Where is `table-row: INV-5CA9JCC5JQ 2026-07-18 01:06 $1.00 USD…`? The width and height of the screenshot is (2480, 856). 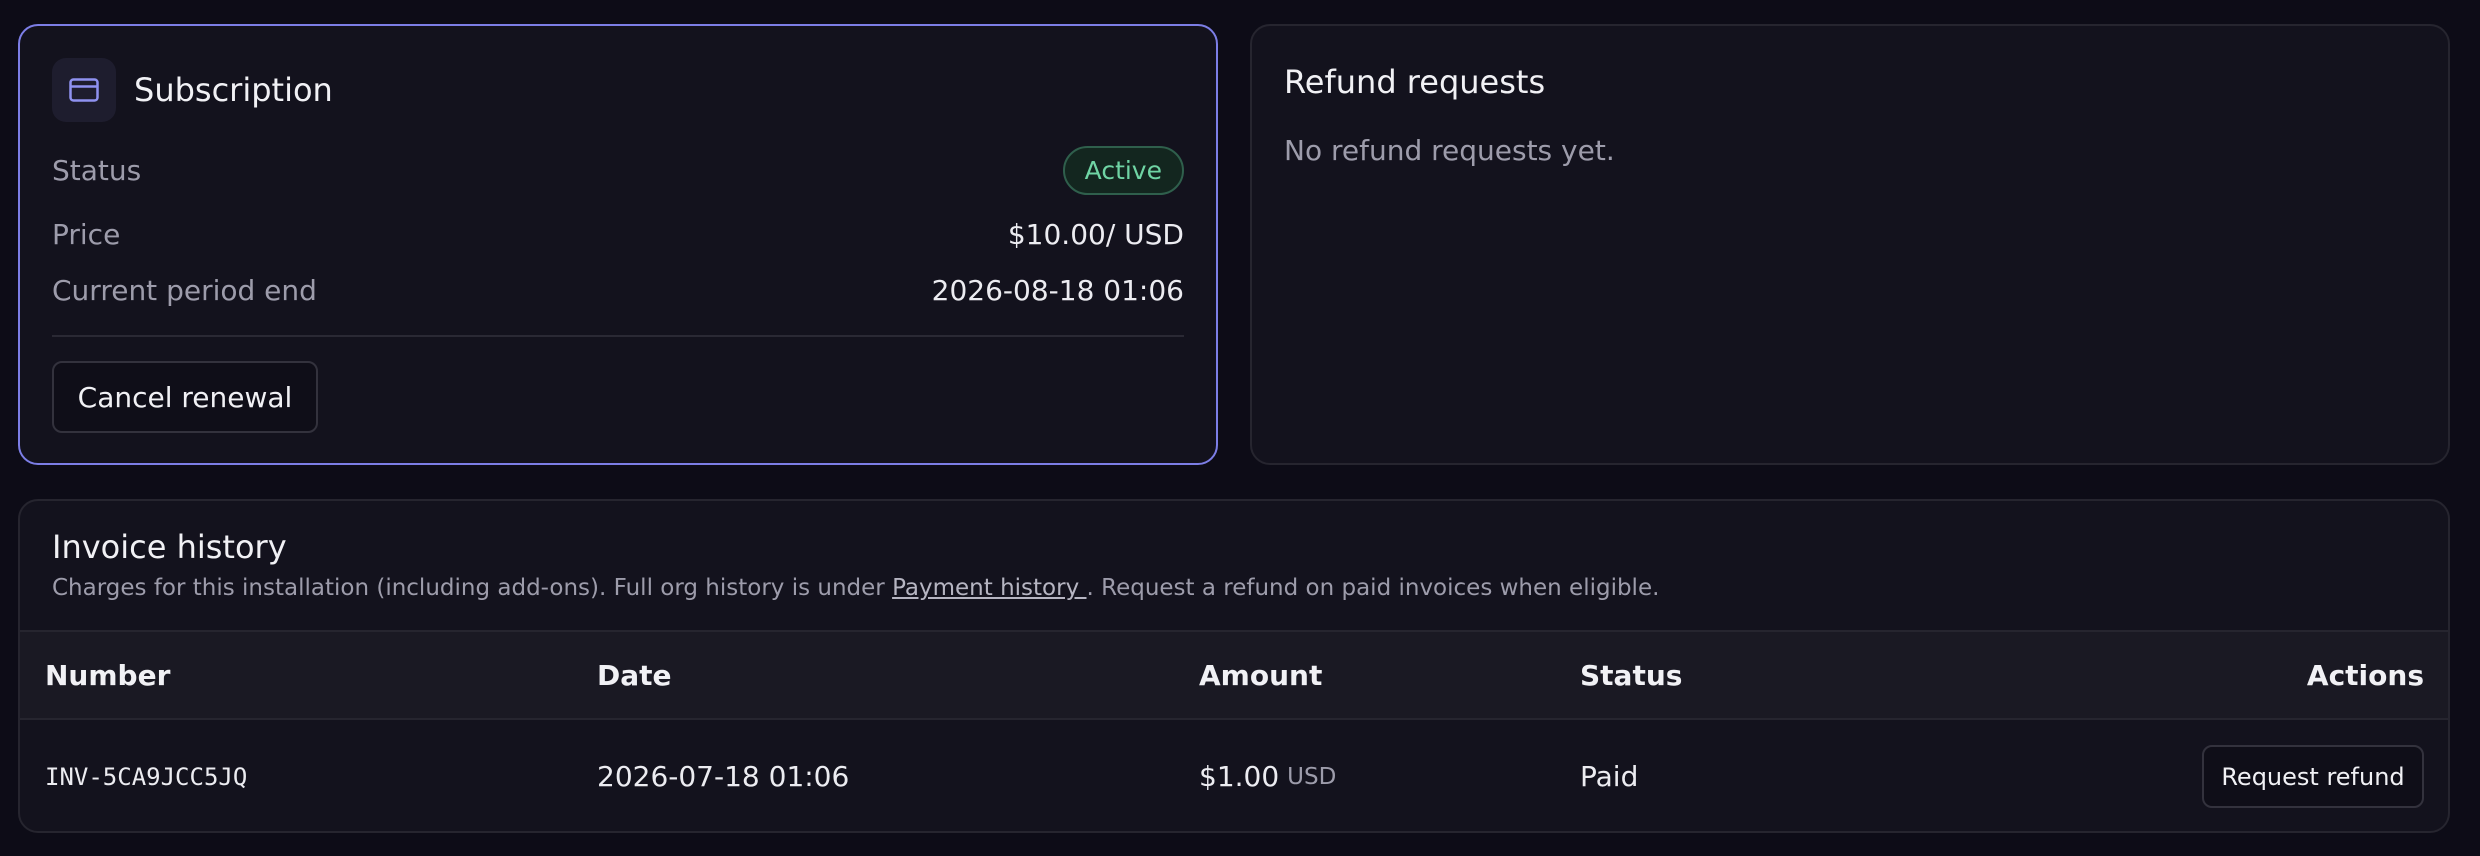 table-row: INV-5CA9JCC5JQ 2026-07-18 01:06 $1.00 USD… is located at coordinates (1234, 775).